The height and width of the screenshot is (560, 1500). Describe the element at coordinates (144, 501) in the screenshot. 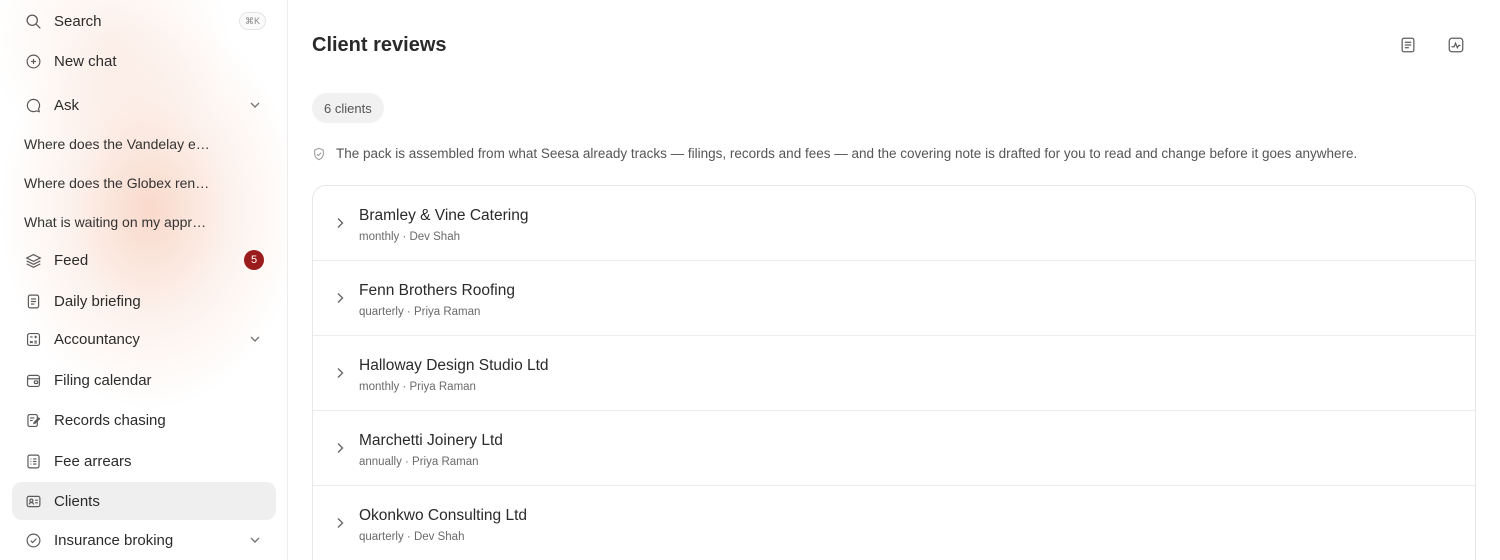

I see `sidebar-clients: Clients` at that location.